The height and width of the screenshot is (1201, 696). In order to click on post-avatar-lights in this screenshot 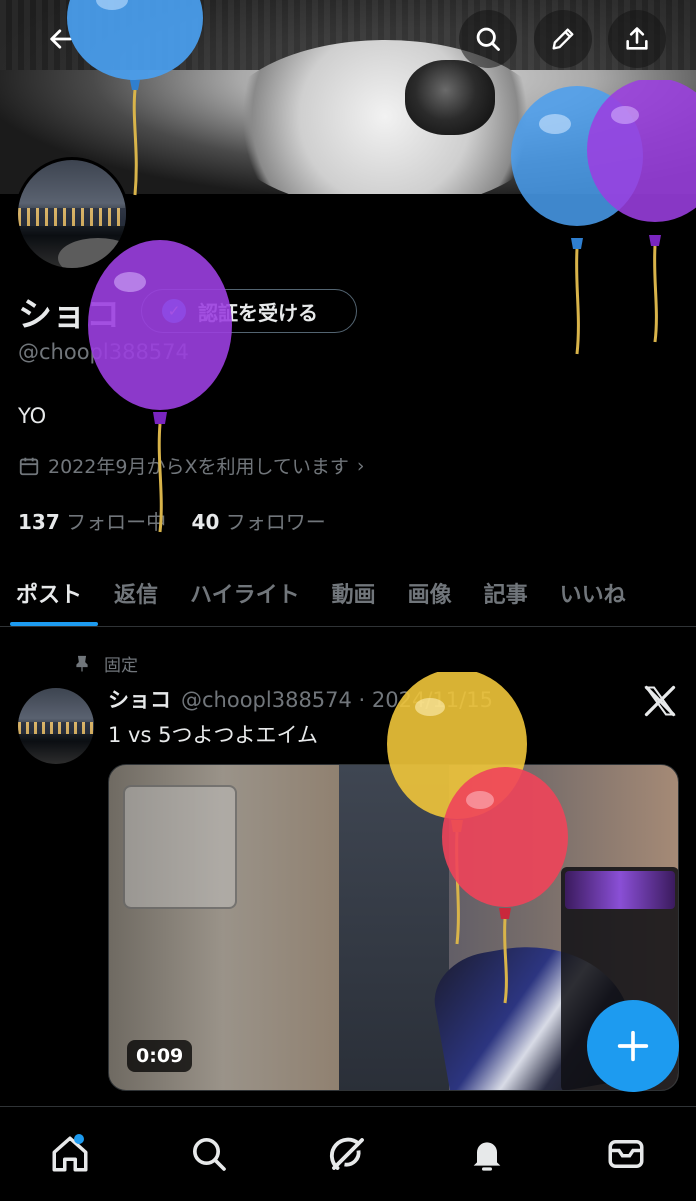, I will do `click(56, 728)`.